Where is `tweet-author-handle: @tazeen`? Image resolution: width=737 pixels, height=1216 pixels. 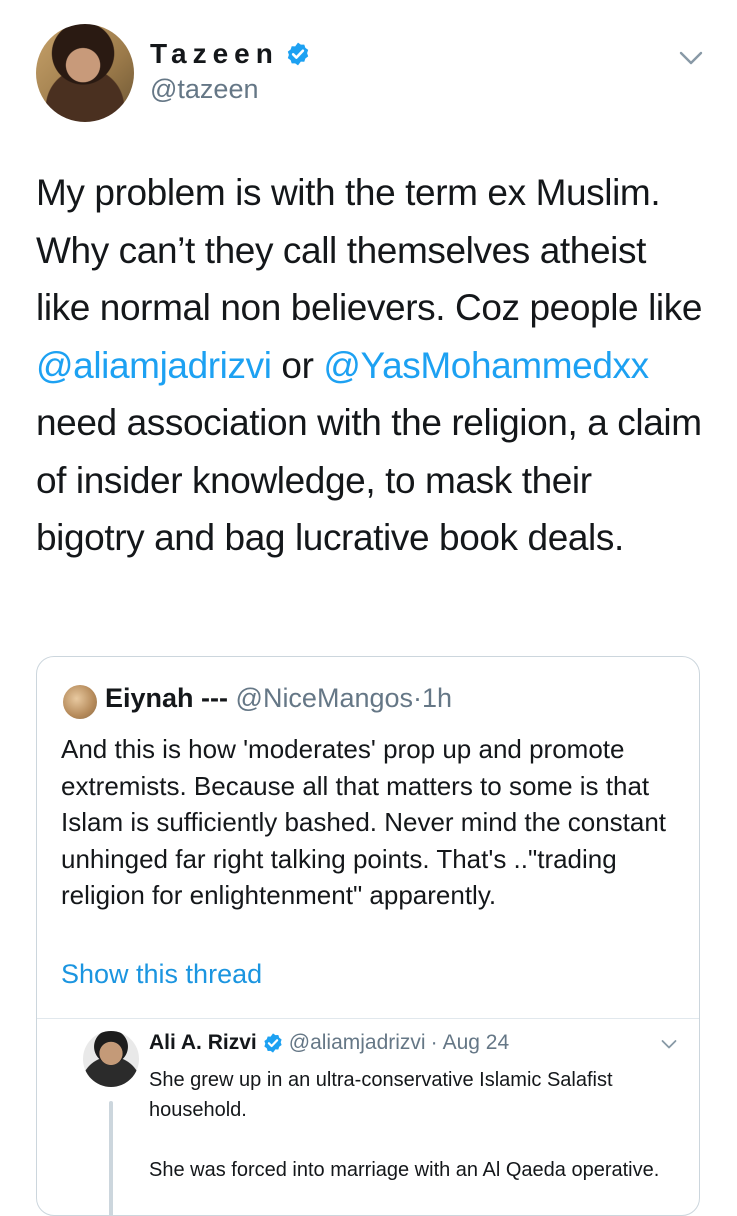 tweet-author-handle: @tazeen is located at coordinates (204, 89).